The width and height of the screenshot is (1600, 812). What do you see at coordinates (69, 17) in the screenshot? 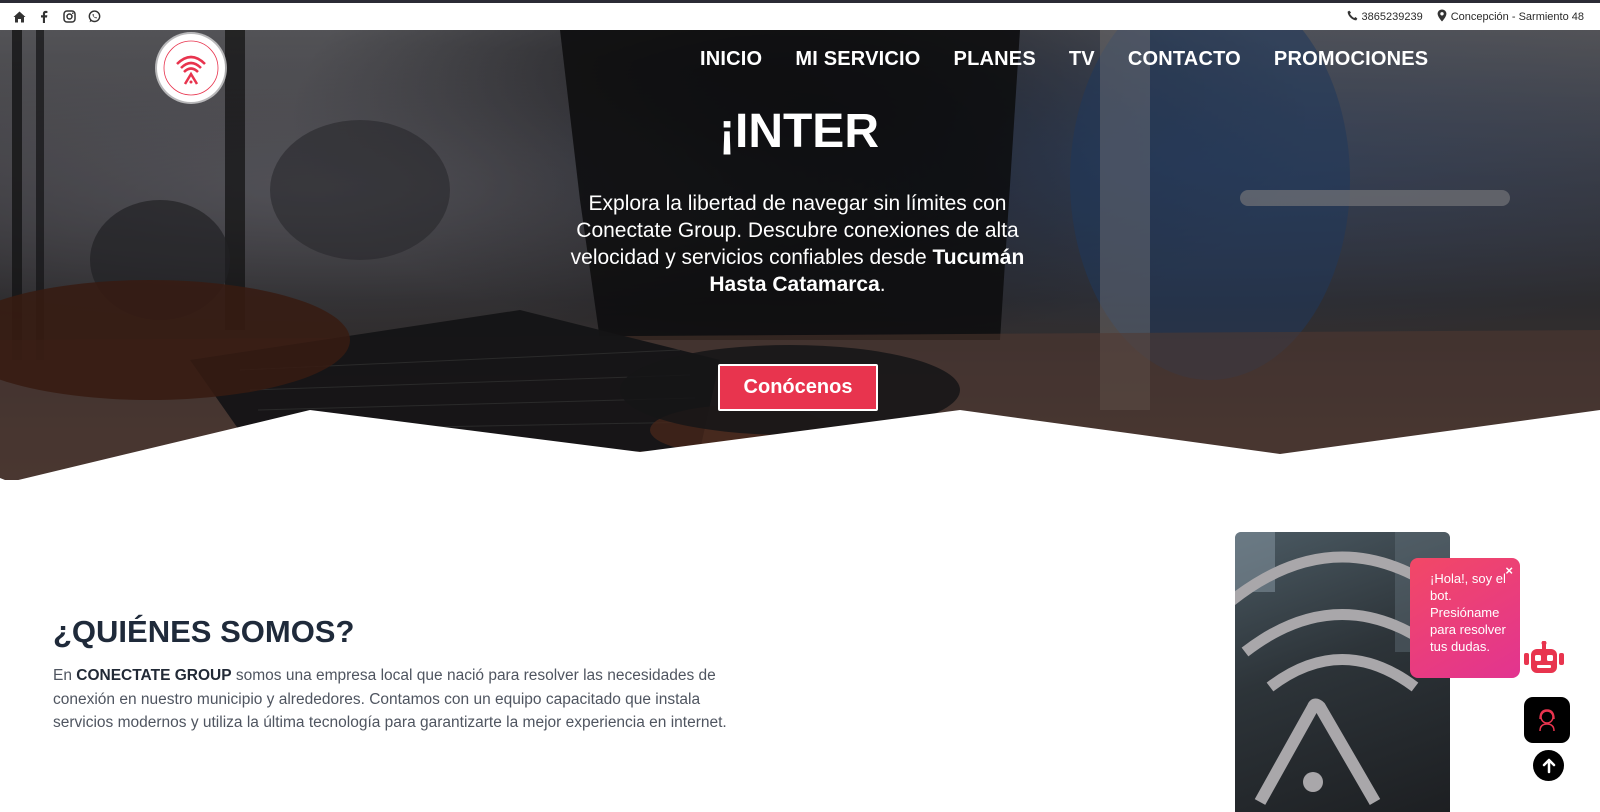
I see `instagram-icon` at bounding box center [69, 17].